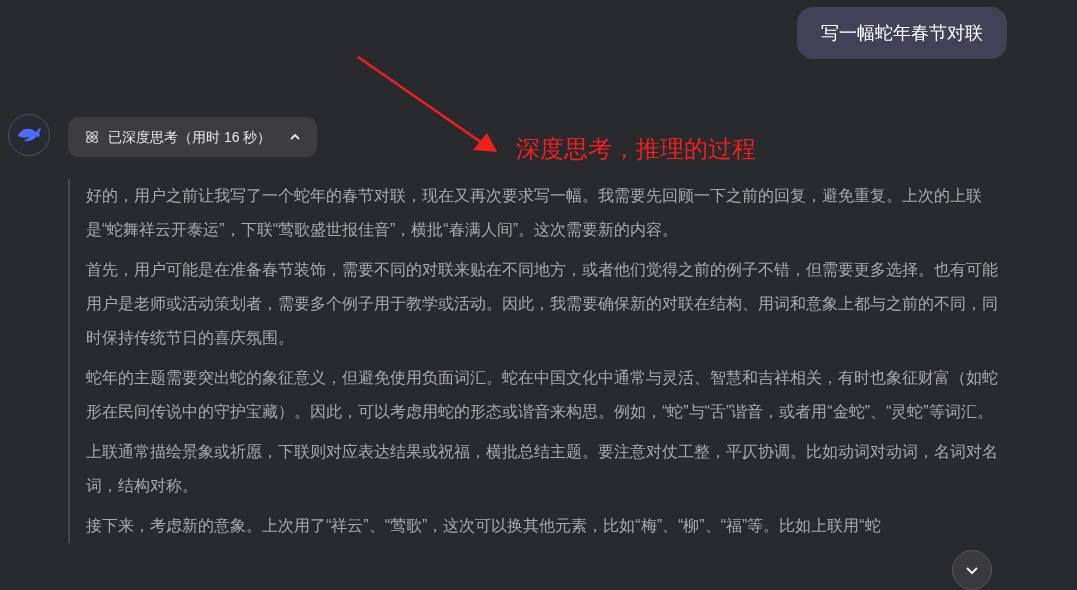 Image resolution: width=1077 pixels, height=590 pixels. What do you see at coordinates (636, 149) in the screenshot?
I see `annotation-text: 深度思考，推理的过程` at bounding box center [636, 149].